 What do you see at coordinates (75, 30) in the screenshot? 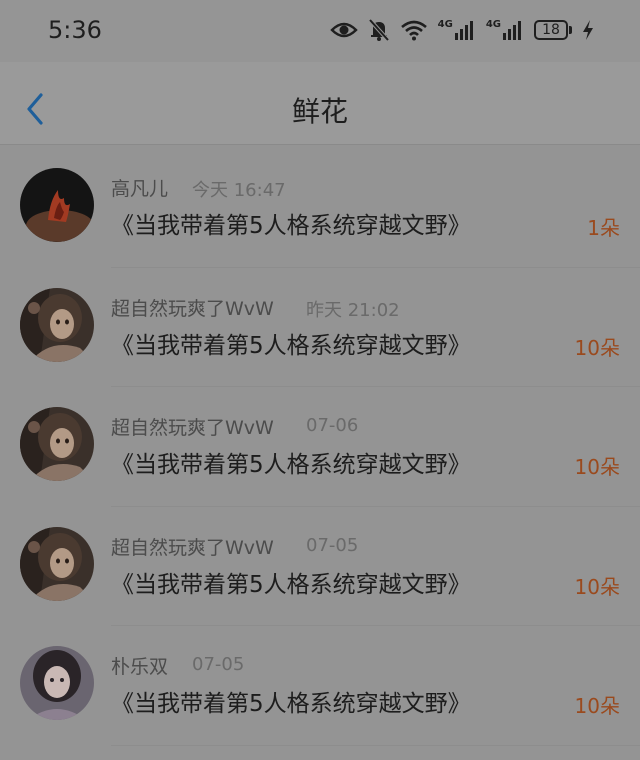
I see `status-time: 5:36` at bounding box center [75, 30].